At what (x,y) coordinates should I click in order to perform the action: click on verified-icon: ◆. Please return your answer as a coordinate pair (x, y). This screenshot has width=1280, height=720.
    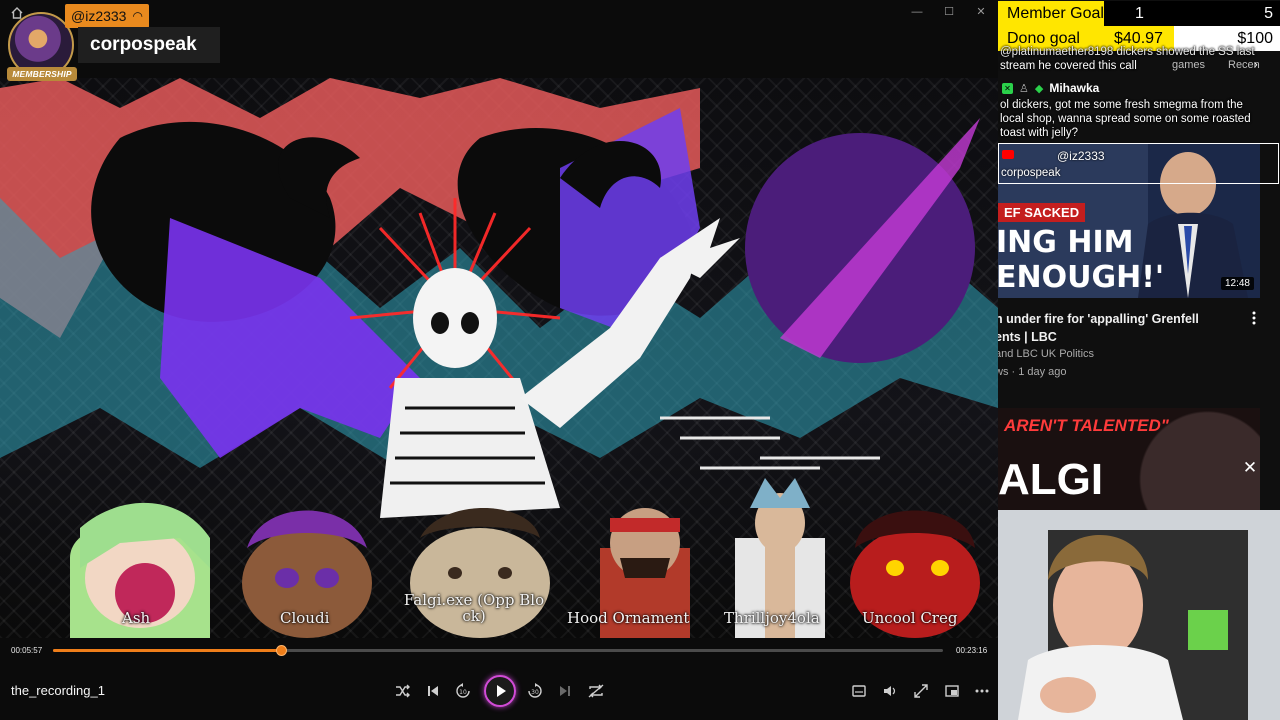
    Looking at the image, I should click on (1039, 88).